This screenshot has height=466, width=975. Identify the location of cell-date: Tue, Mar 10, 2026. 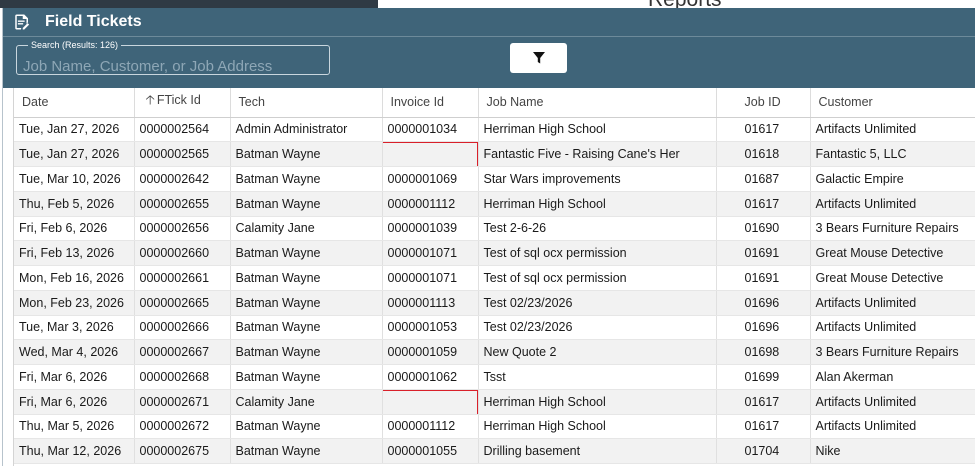
(74, 179).